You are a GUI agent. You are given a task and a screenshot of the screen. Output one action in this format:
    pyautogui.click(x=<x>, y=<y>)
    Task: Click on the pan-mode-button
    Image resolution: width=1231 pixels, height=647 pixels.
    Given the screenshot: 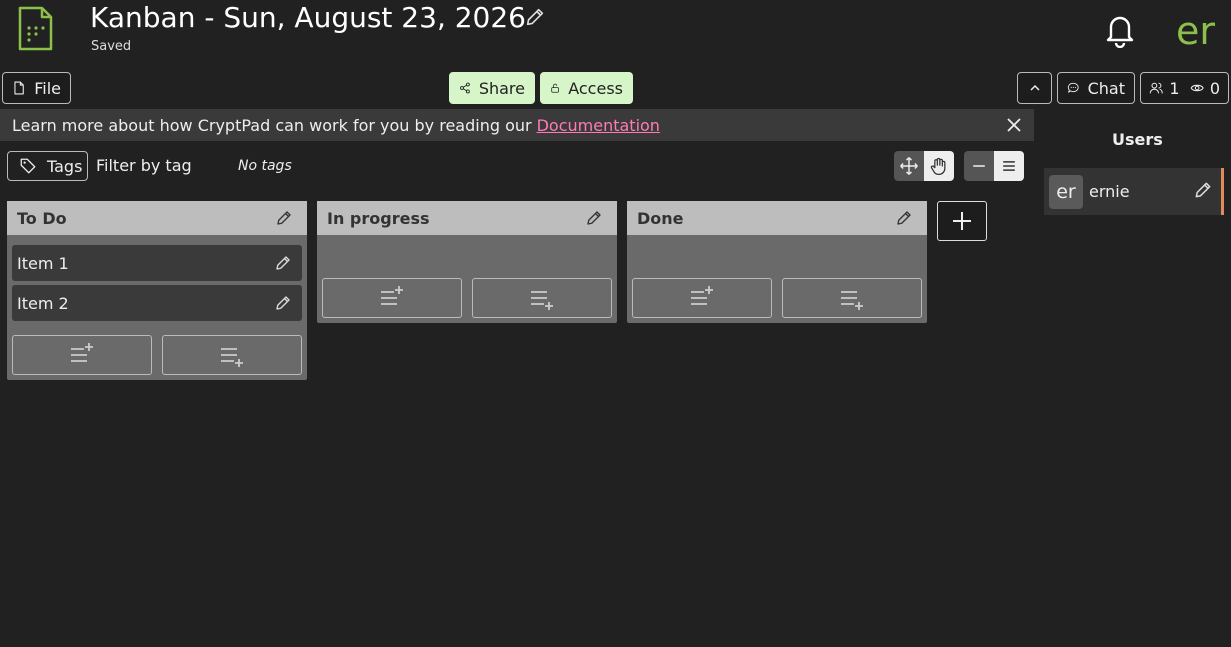 What is the action you would take?
    pyautogui.click(x=939, y=166)
    